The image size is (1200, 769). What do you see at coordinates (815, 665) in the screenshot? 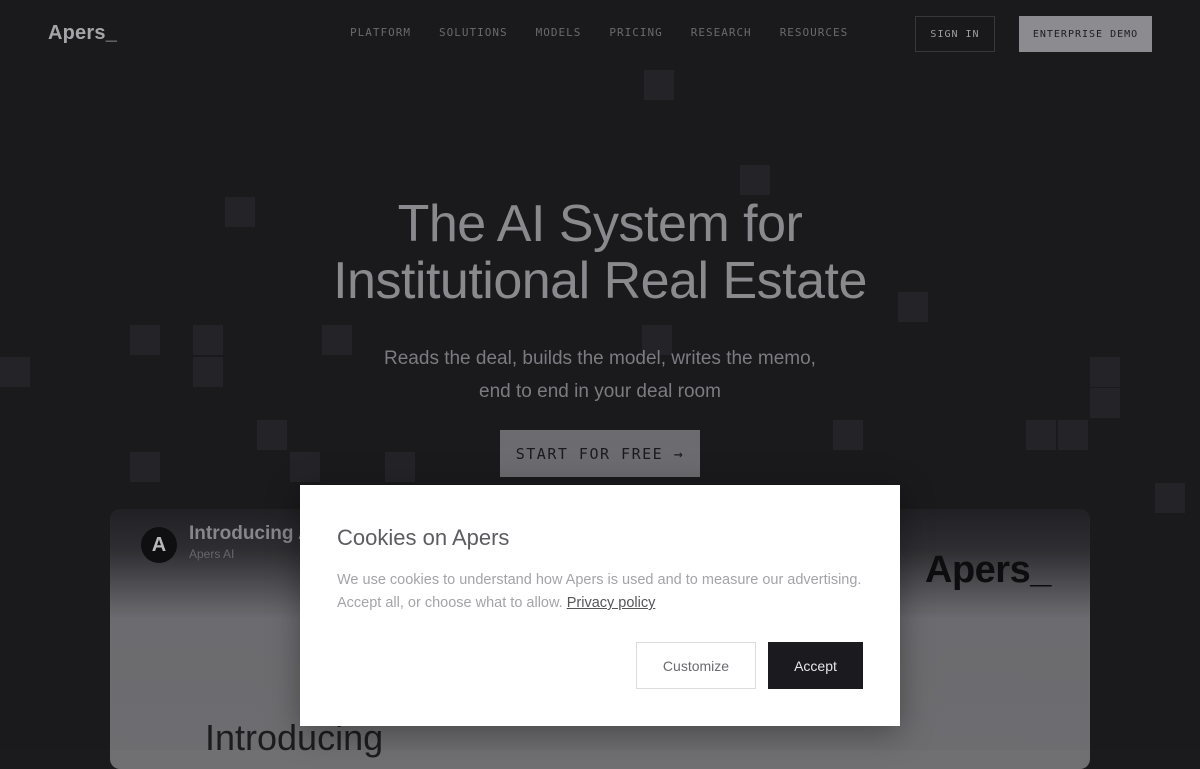
I see `accept-button: Accept` at bounding box center [815, 665].